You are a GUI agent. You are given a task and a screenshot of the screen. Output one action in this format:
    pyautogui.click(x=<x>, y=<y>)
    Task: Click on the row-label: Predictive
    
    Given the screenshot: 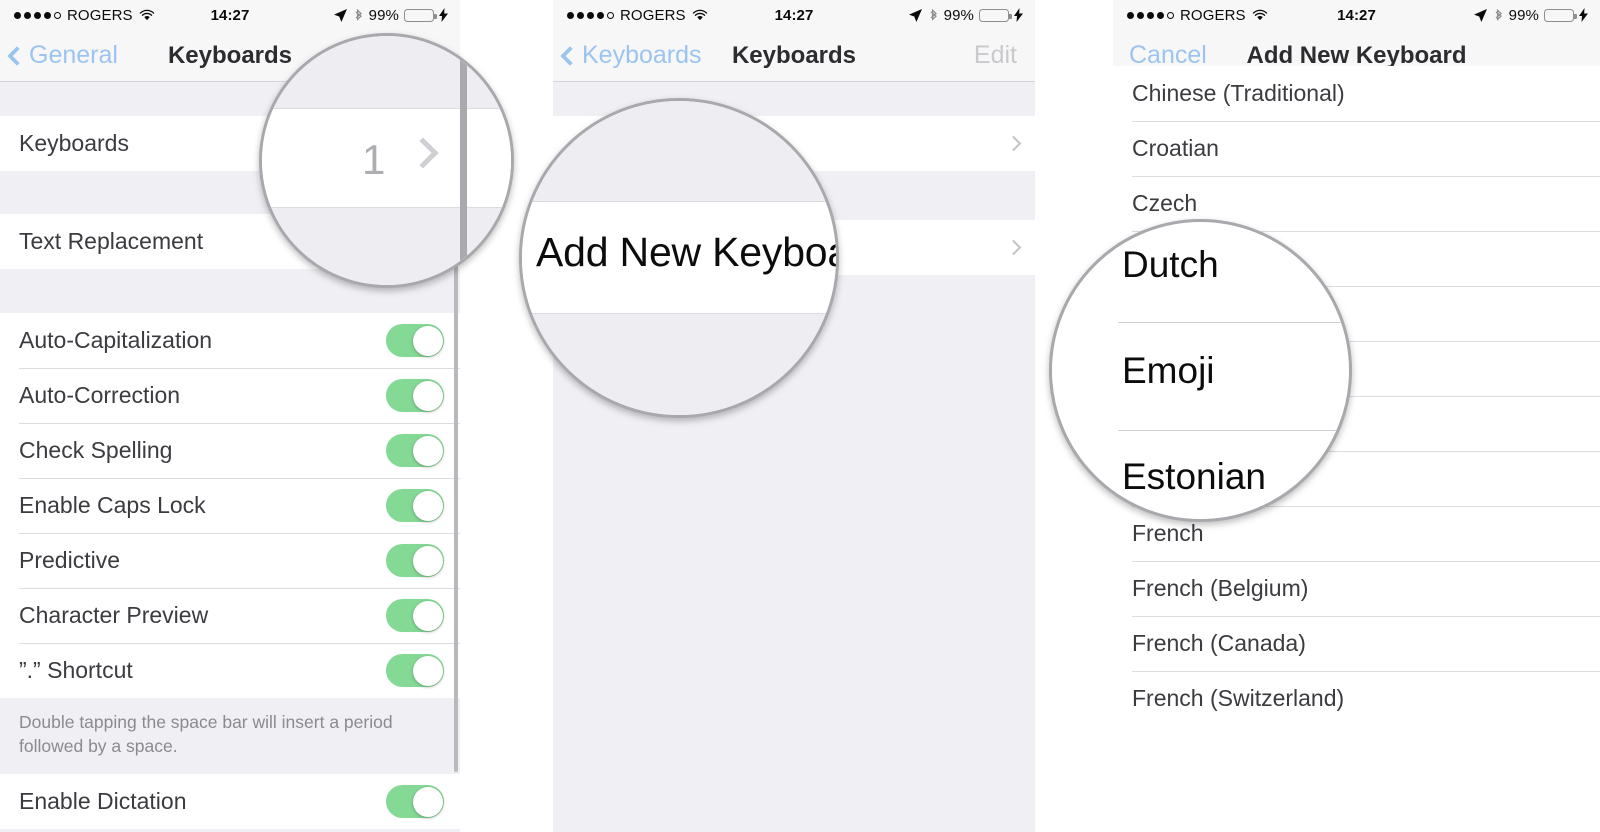 What is the action you would take?
    pyautogui.click(x=69, y=560)
    